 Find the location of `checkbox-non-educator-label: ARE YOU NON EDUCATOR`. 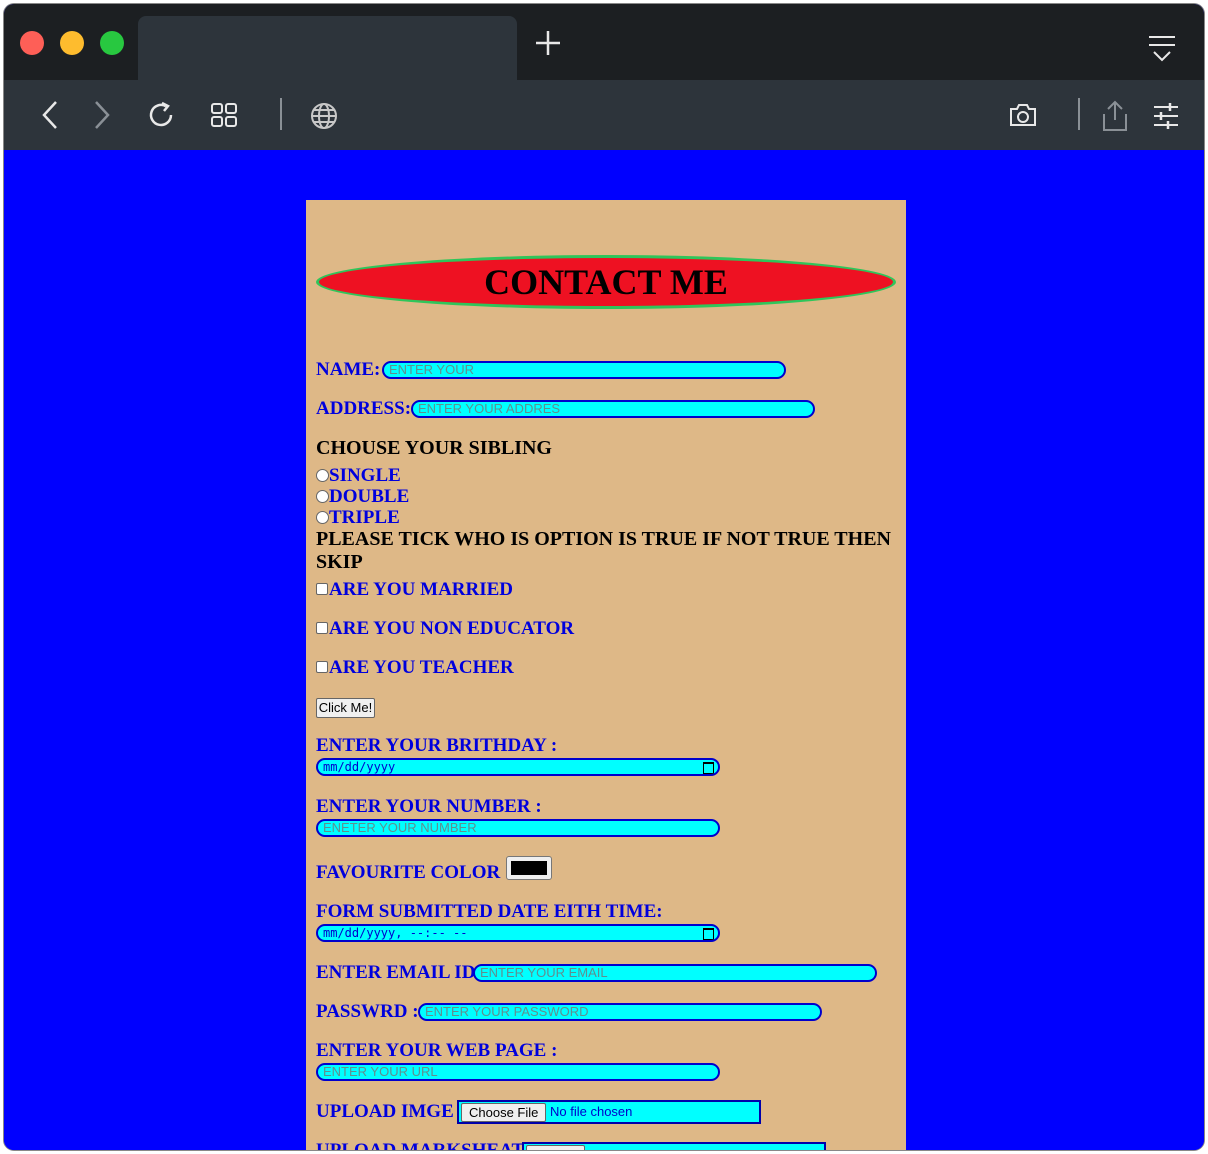

checkbox-non-educator-label: ARE YOU NON EDUCATOR is located at coordinates (452, 628).